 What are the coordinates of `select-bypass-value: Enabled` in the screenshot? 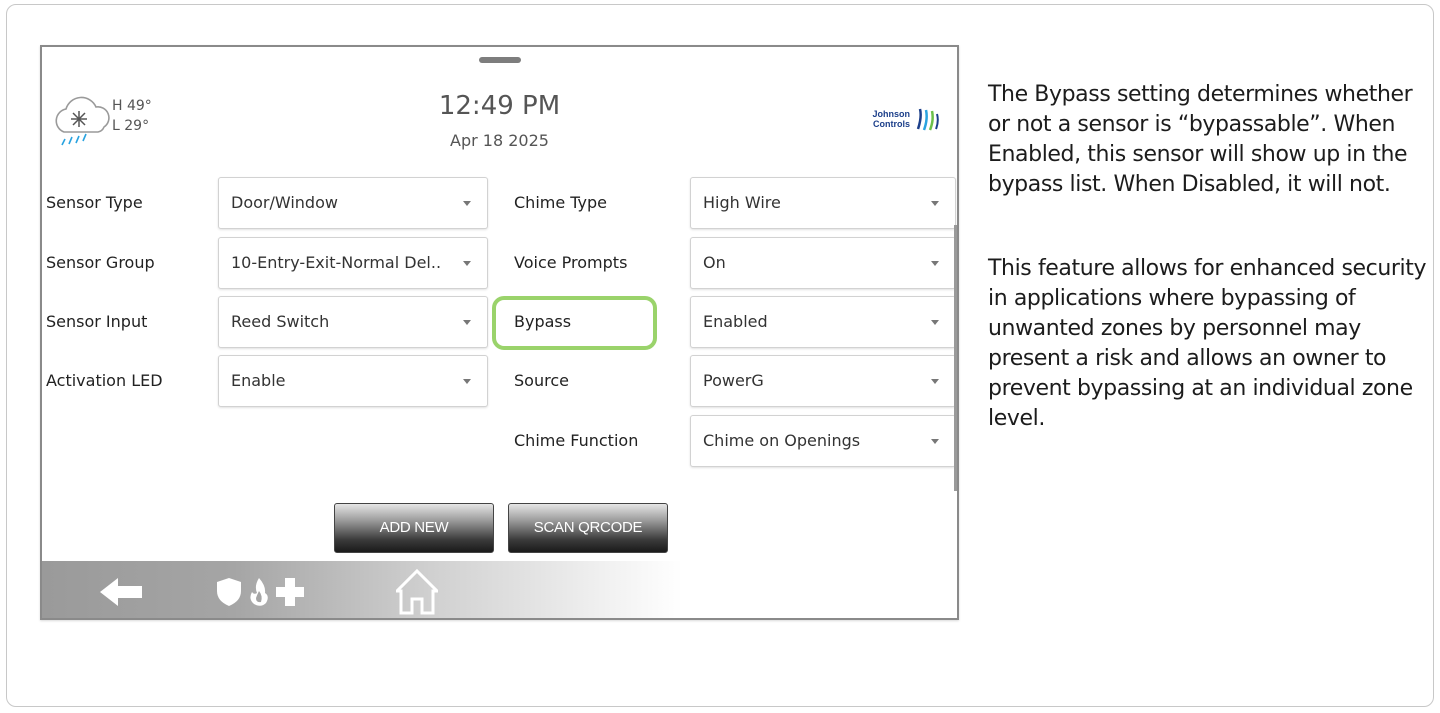 It's located at (735, 321).